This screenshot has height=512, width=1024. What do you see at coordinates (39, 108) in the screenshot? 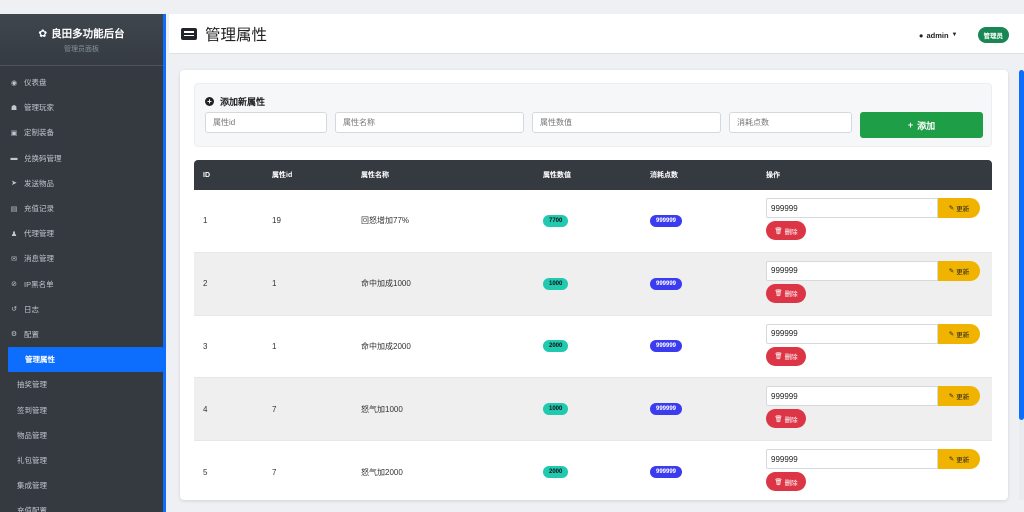
I see `sidebar-item-label: 管理玩家` at bounding box center [39, 108].